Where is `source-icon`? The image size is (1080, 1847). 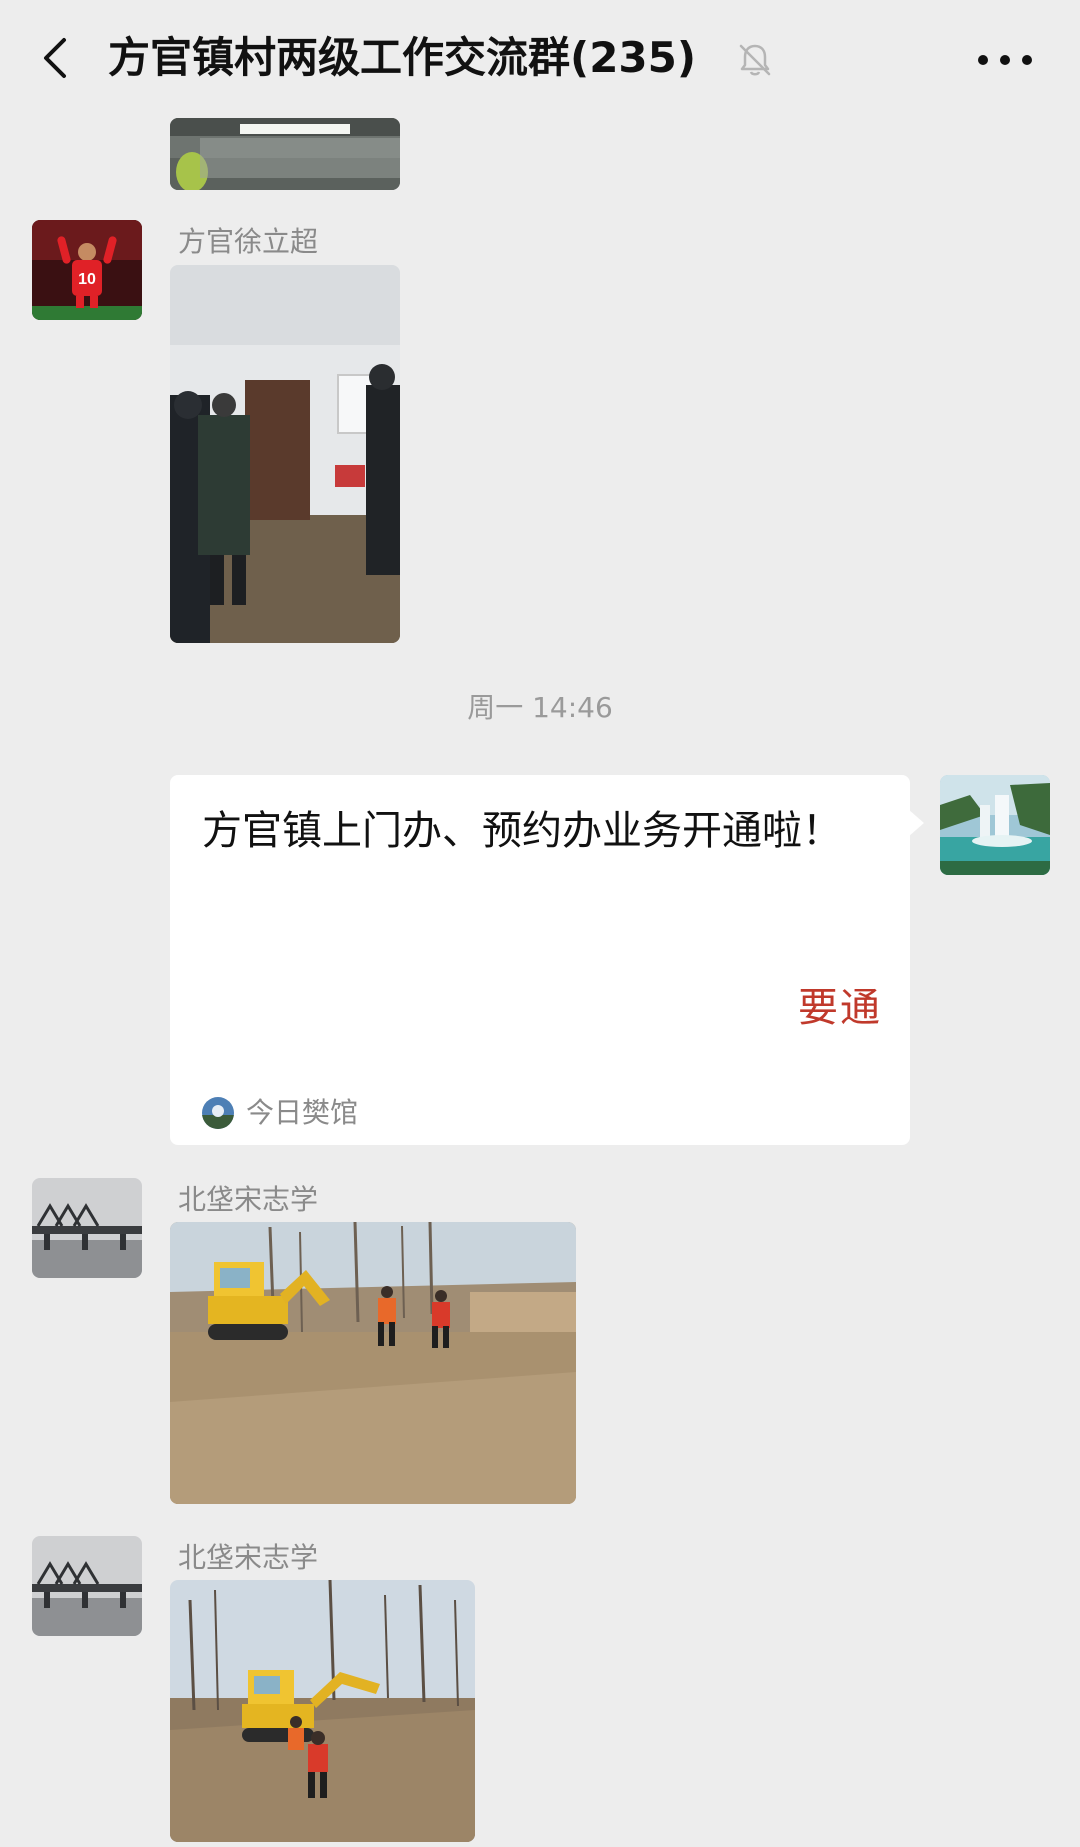
source-icon is located at coordinates (218, 1113).